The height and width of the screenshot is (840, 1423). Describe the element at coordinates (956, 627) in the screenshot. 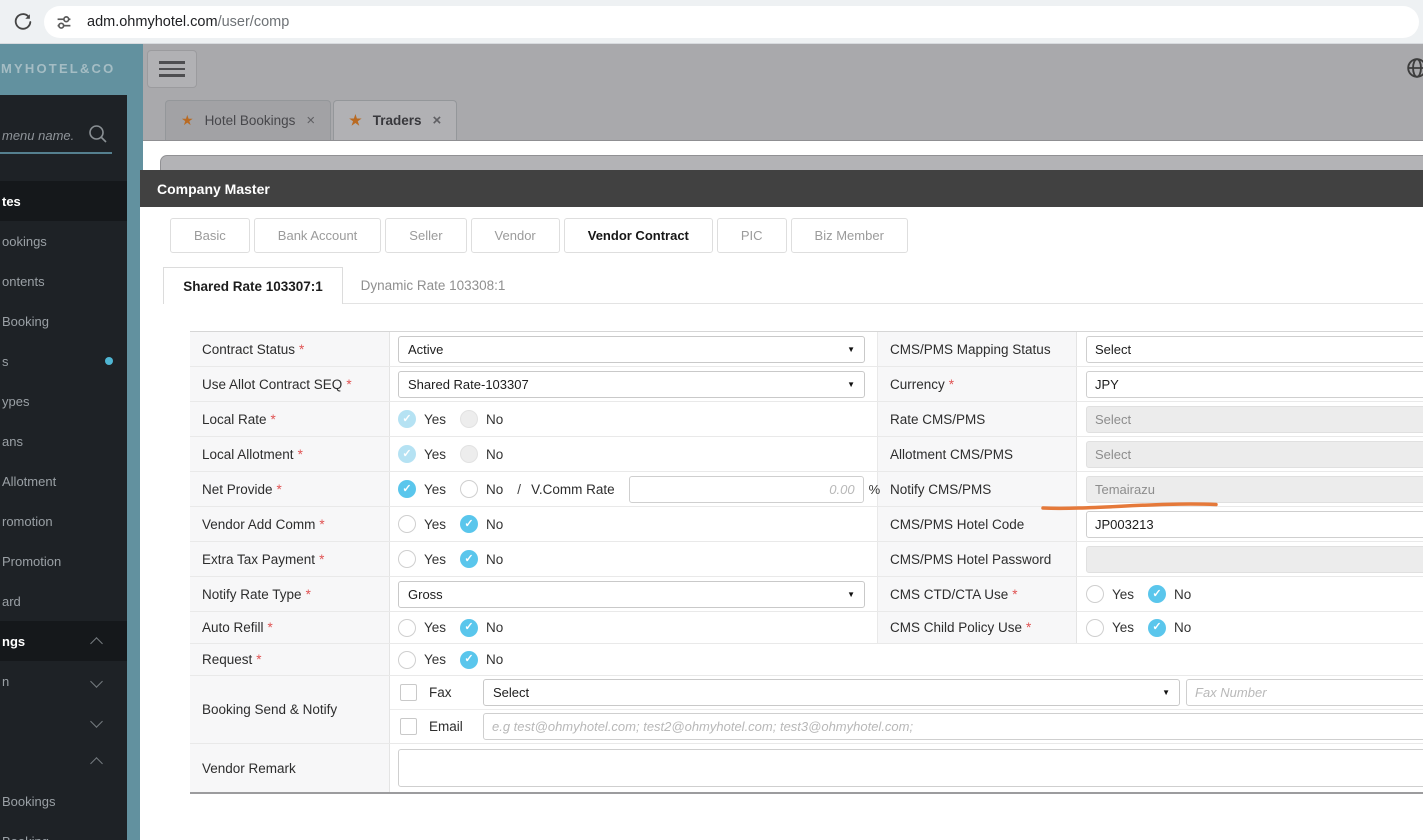

I see `label-text: CMS Child Policy Use` at that location.